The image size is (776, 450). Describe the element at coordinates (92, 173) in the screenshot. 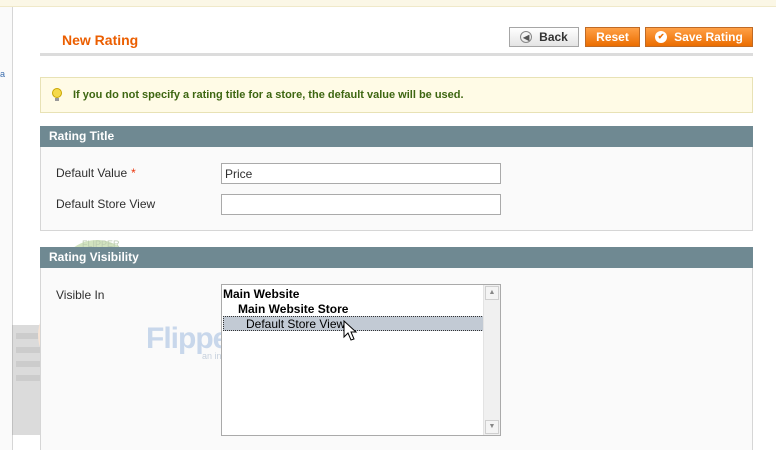

I see `default-value-label-text: Default Value` at that location.